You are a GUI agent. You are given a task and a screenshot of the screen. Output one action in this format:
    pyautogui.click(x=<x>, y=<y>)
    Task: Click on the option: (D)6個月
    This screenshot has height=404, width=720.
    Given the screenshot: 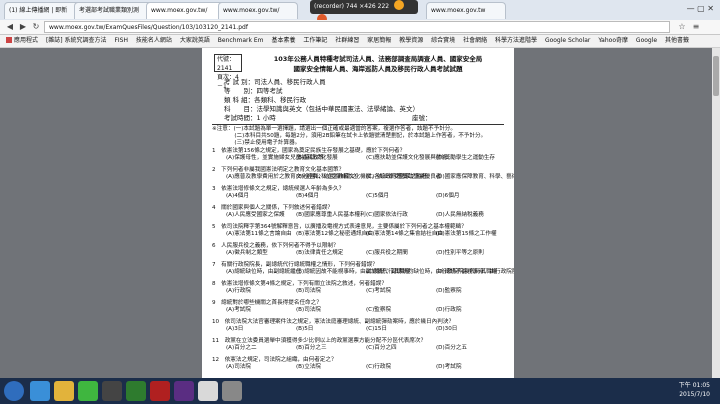 What is the action you would take?
    pyautogui.click(x=448, y=196)
    